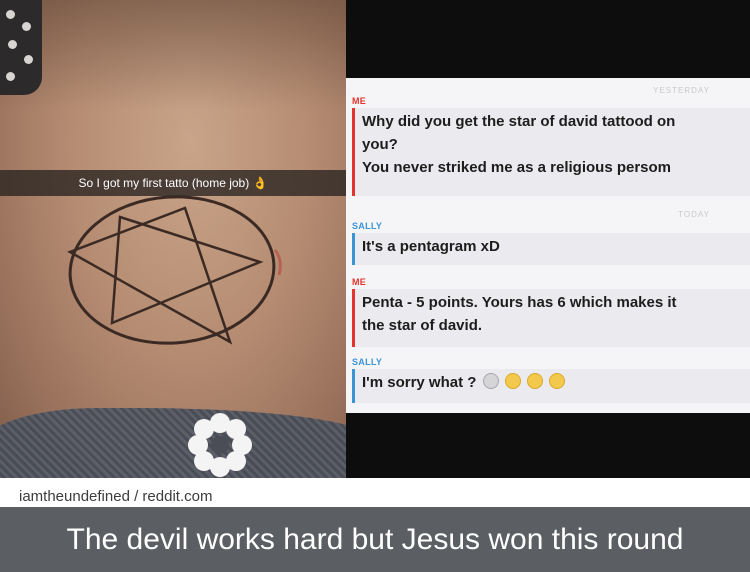 This screenshot has height=572, width=750. What do you see at coordinates (116, 496) in the screenshot?
I see `source-credit: iamtheundefined / reddit.com` at bounding box center [116, 496].